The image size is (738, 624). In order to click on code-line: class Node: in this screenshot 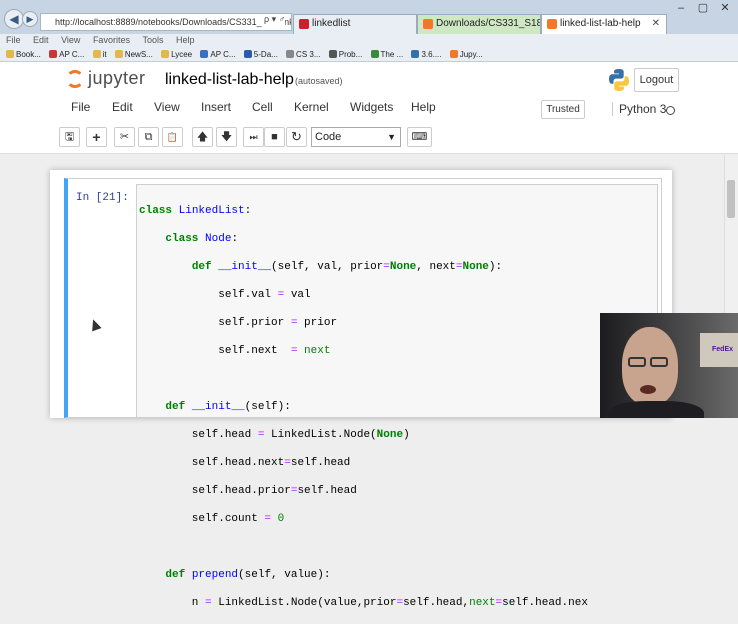, I will do `click(202, 239)`.